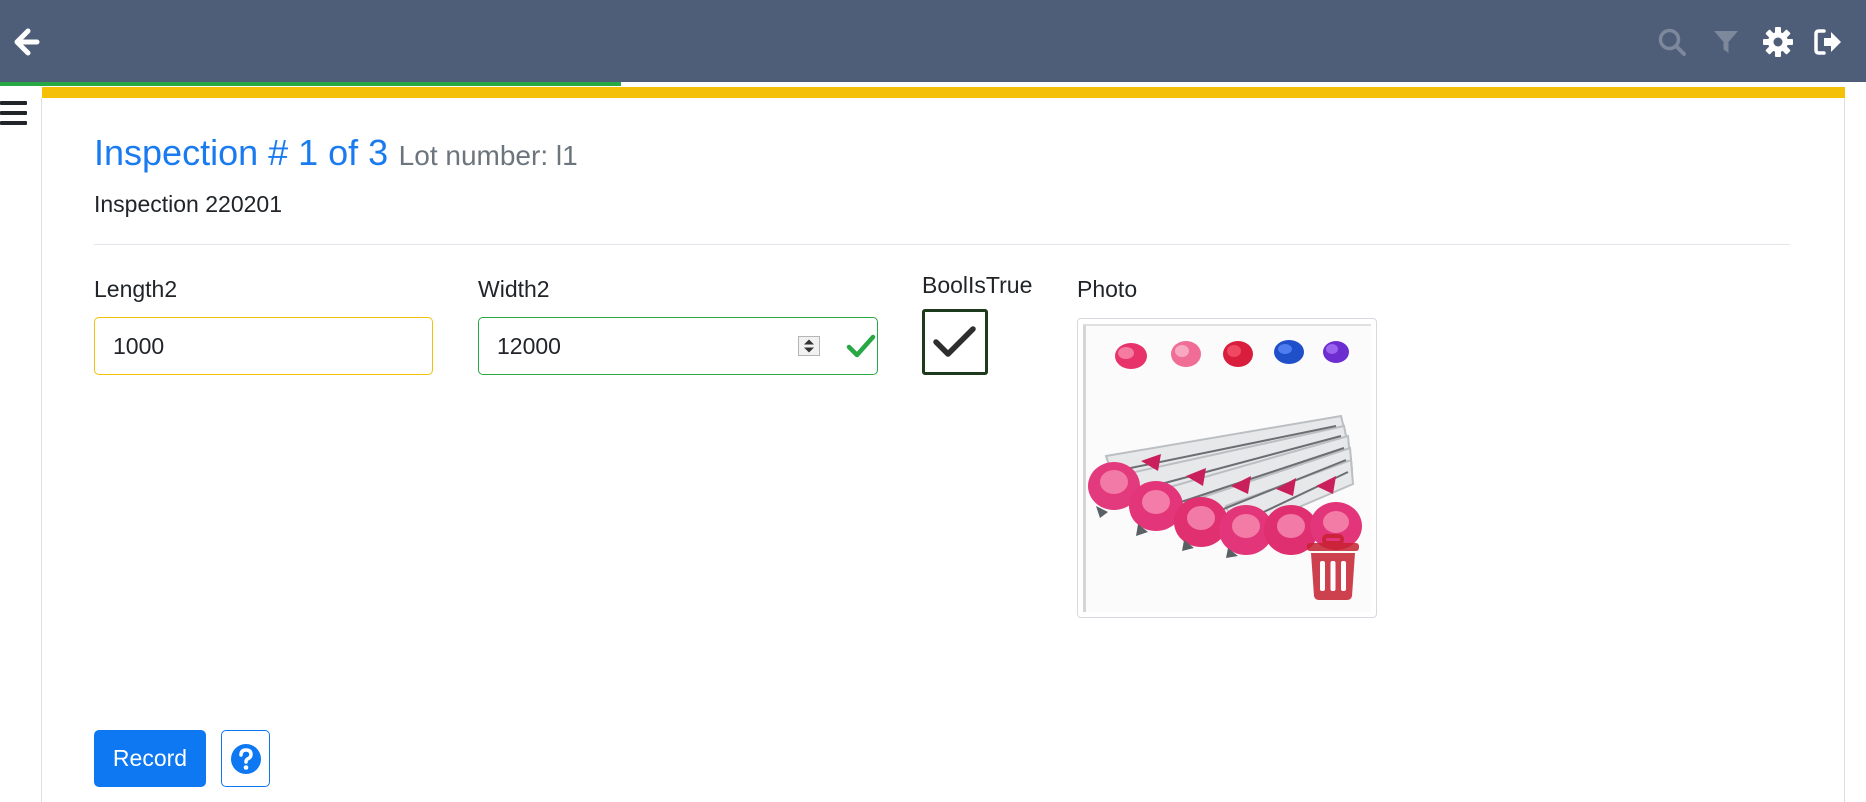  What do you see at coordinates (942, 244) in the screenshot?
I see `header-divider` at bounding box center [942, 244].